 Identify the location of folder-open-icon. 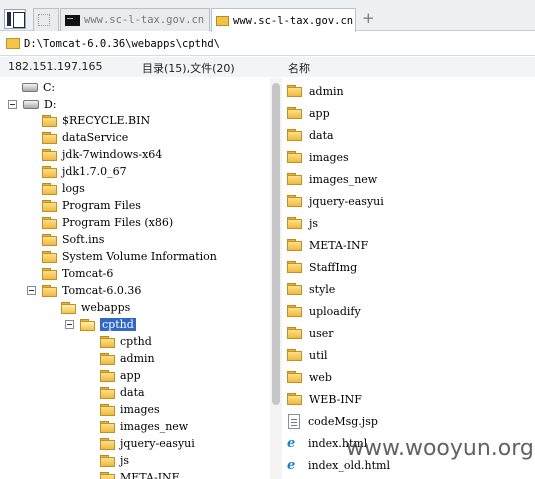
(87, 324).